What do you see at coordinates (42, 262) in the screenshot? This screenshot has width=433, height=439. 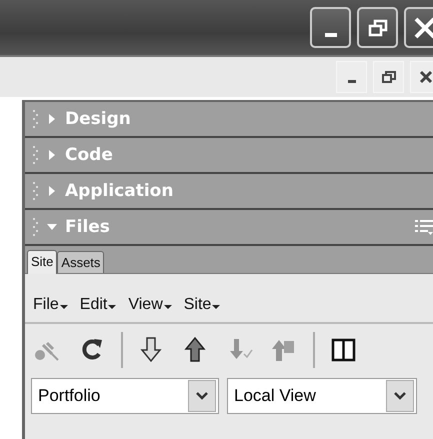 I see `tab: Site` at bounding box center [42, 262].